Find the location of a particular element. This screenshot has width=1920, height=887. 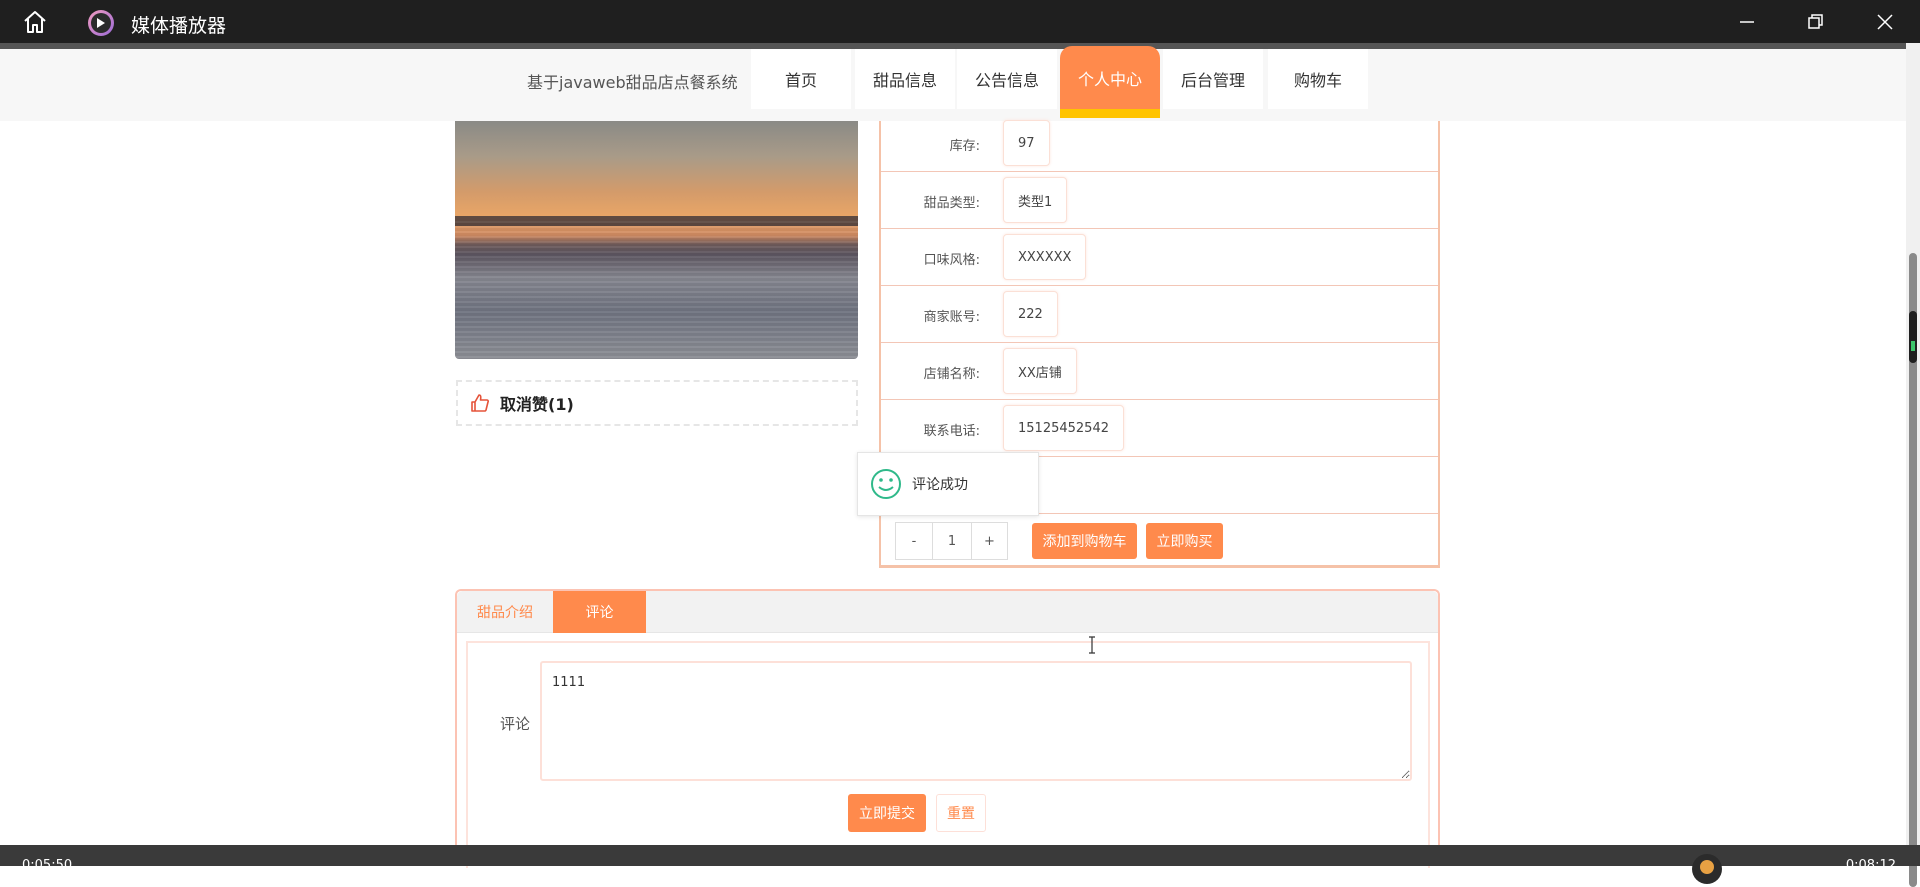

buy-now-button: 立即购买 is located at coordinates (1184, 541).